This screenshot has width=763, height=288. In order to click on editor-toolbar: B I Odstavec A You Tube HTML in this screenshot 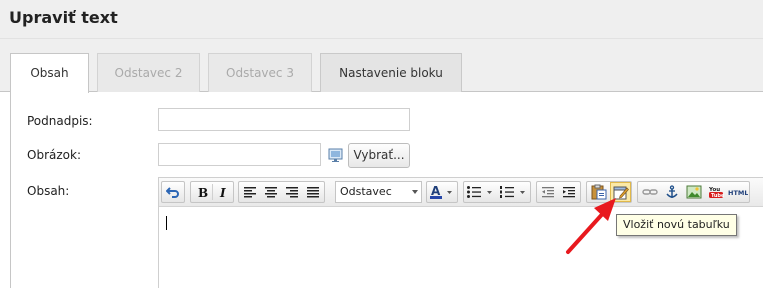, I will do `click(461, 192)`.